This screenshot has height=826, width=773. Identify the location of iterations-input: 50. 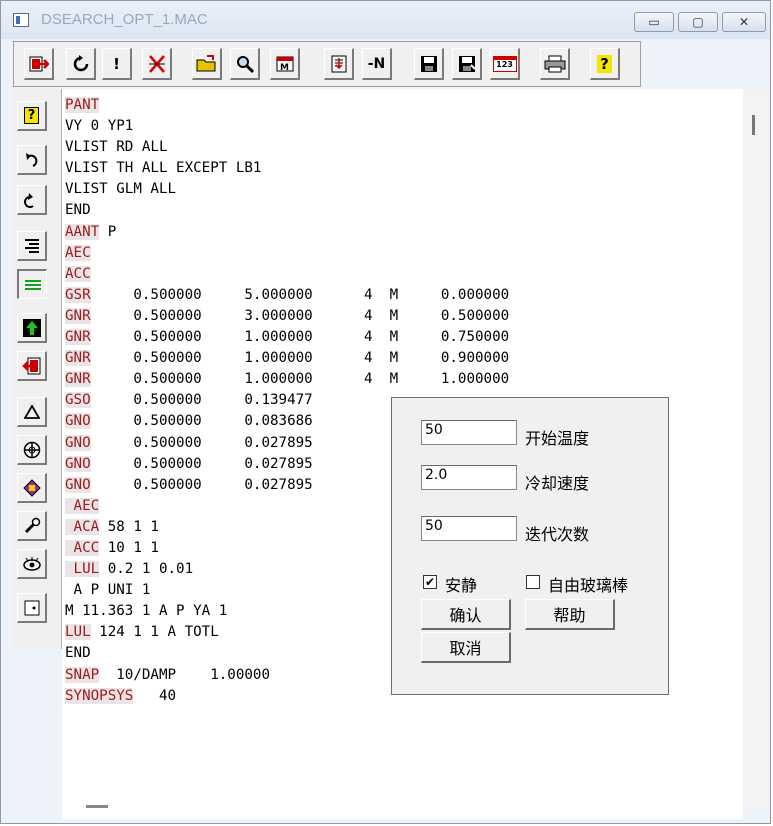
(469, 528).